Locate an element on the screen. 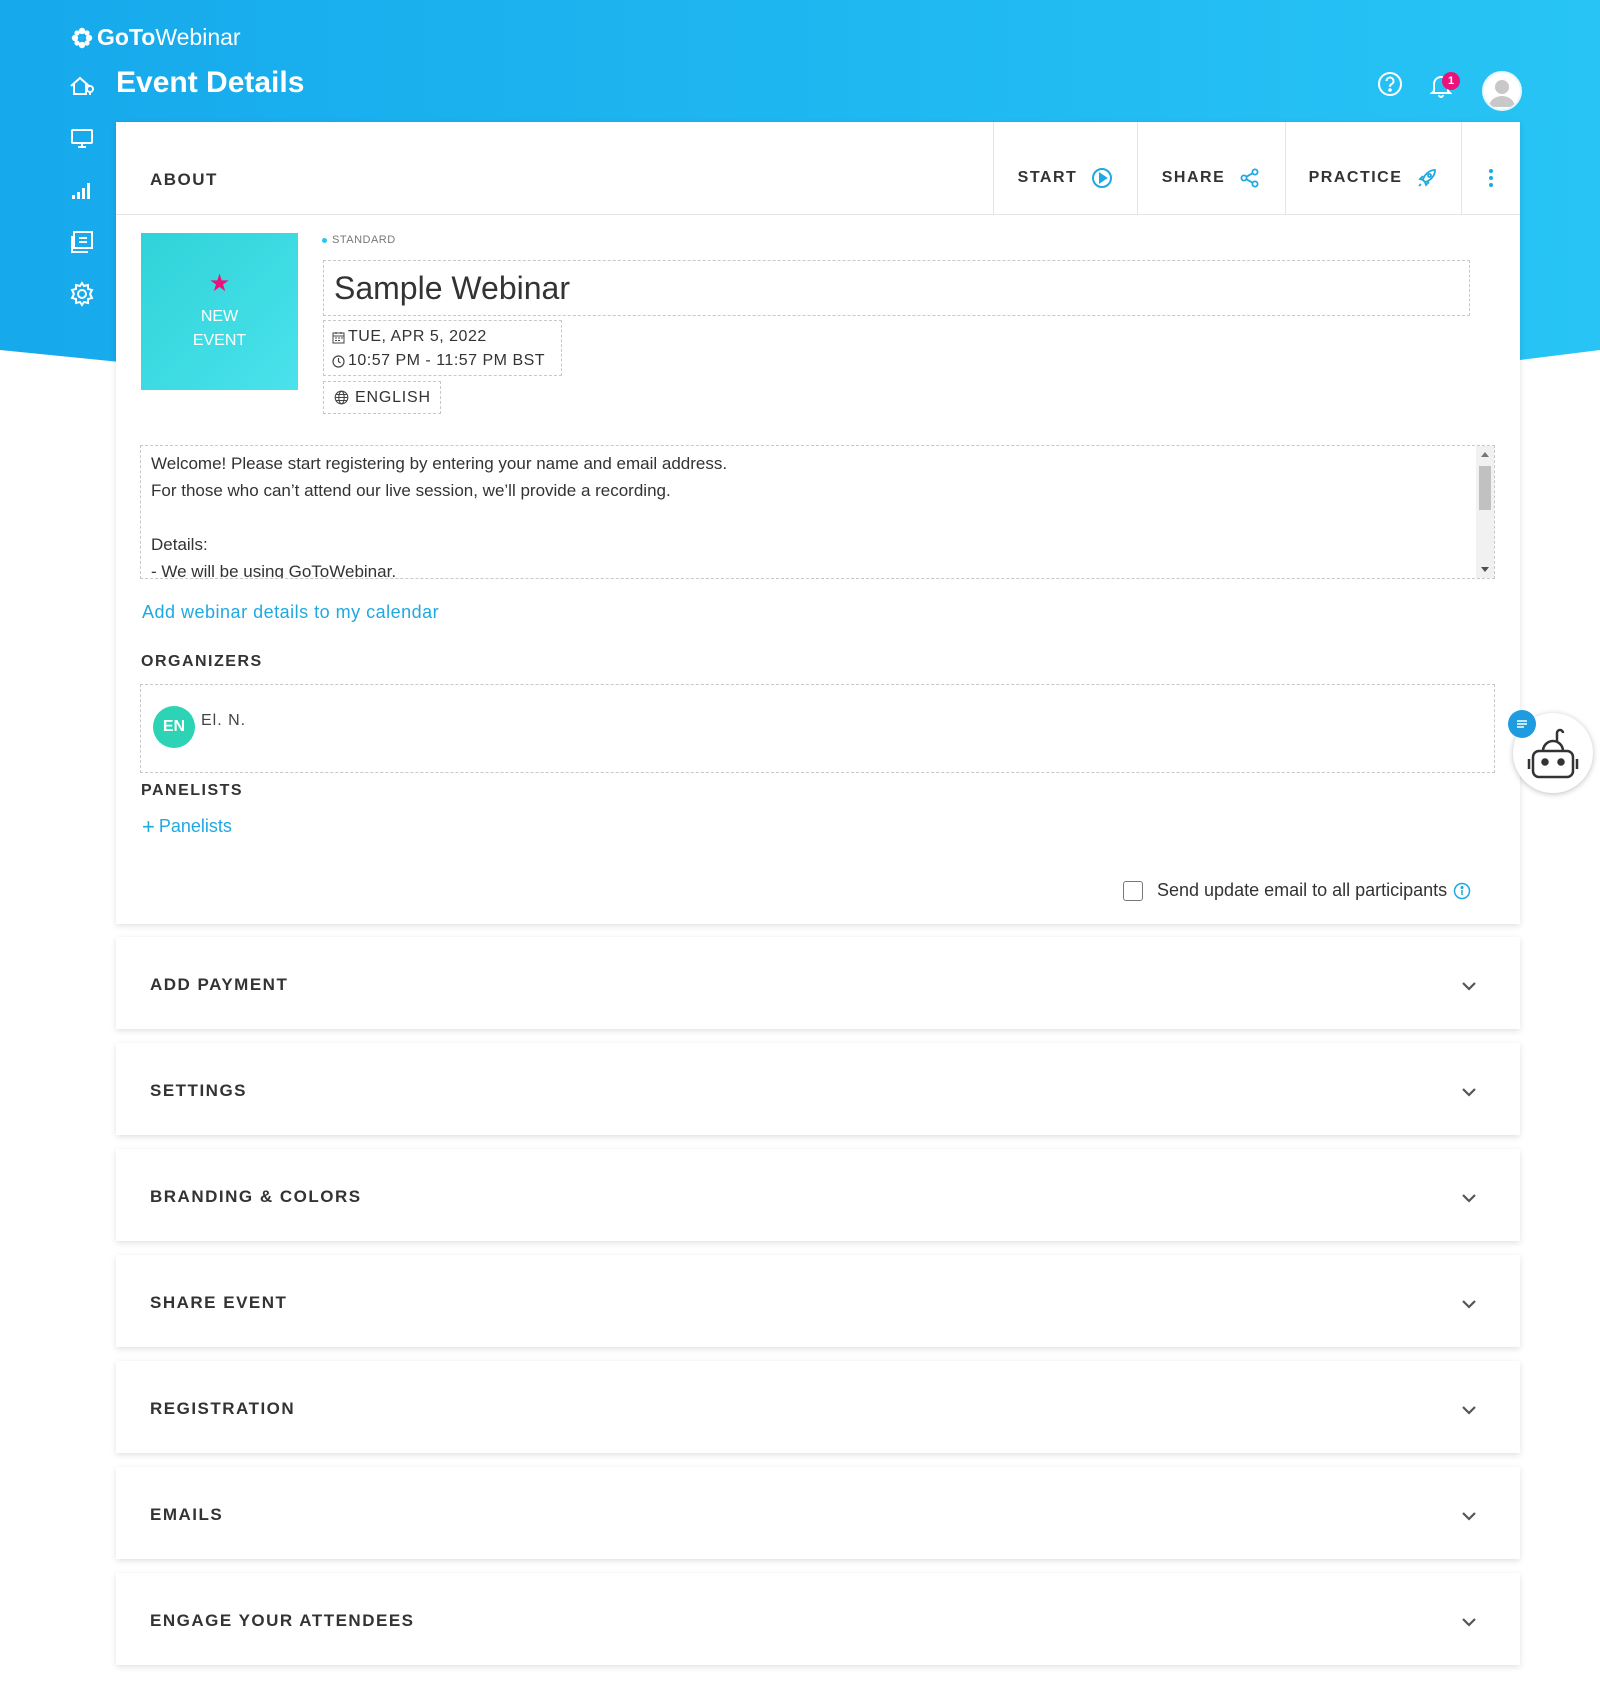  start-label: START is located at coordinates (1047, 177).